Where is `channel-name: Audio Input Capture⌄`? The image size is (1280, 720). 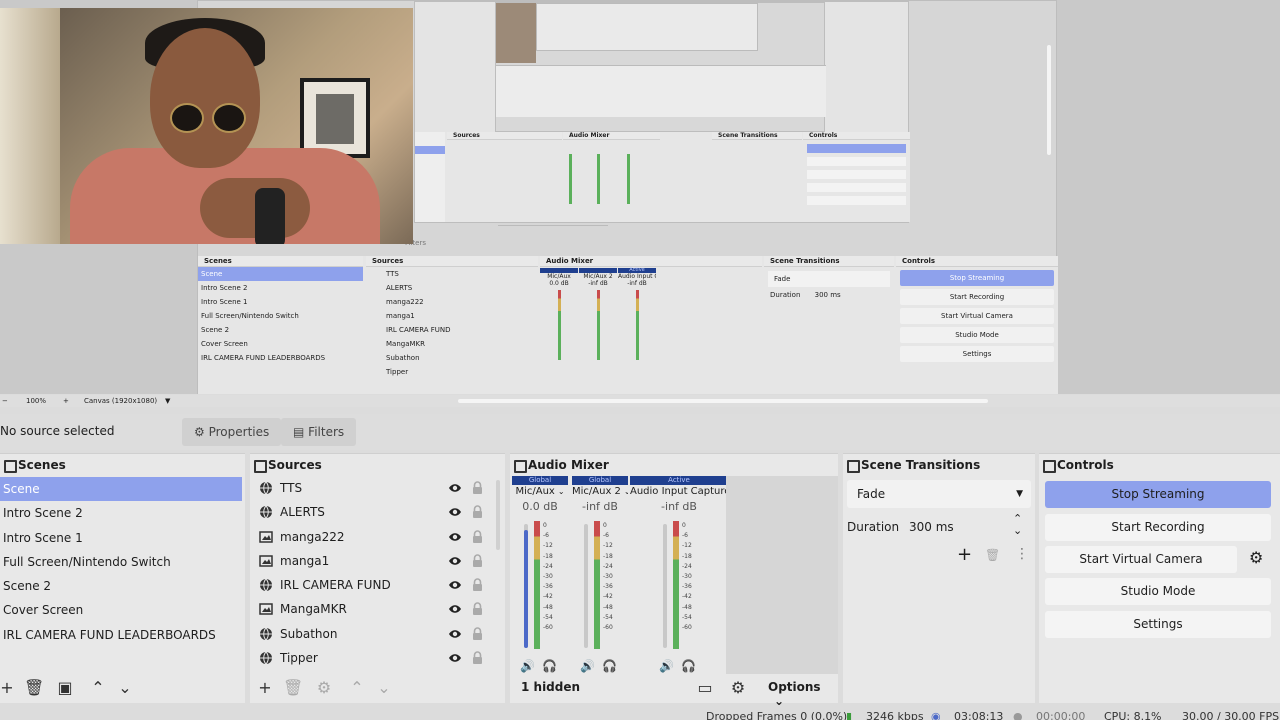
channel-name: Audio Input Capture⌄ is located at coordinates (679, 492).